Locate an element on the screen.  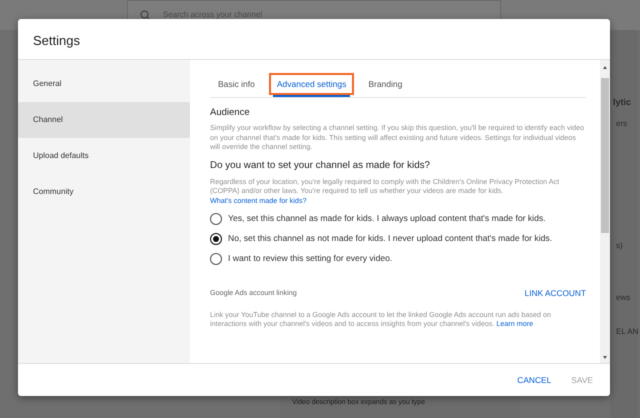
tab: Branding is located at coordinates (385, 84).